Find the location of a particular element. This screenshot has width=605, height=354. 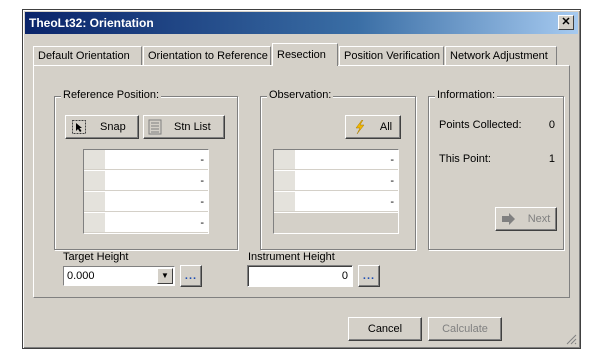

this-point-value: 1 is located at coordinates (551, 159).